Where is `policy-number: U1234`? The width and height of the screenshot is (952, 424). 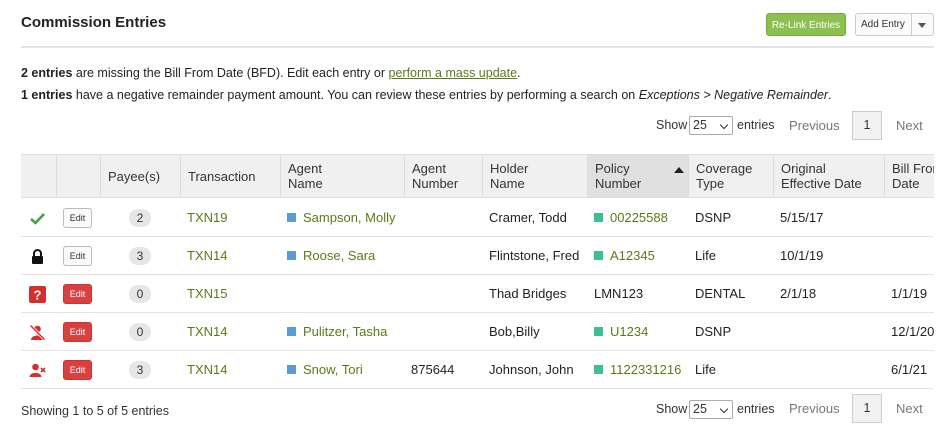 policy-number: U1234 is located at coordinates (621, 331).